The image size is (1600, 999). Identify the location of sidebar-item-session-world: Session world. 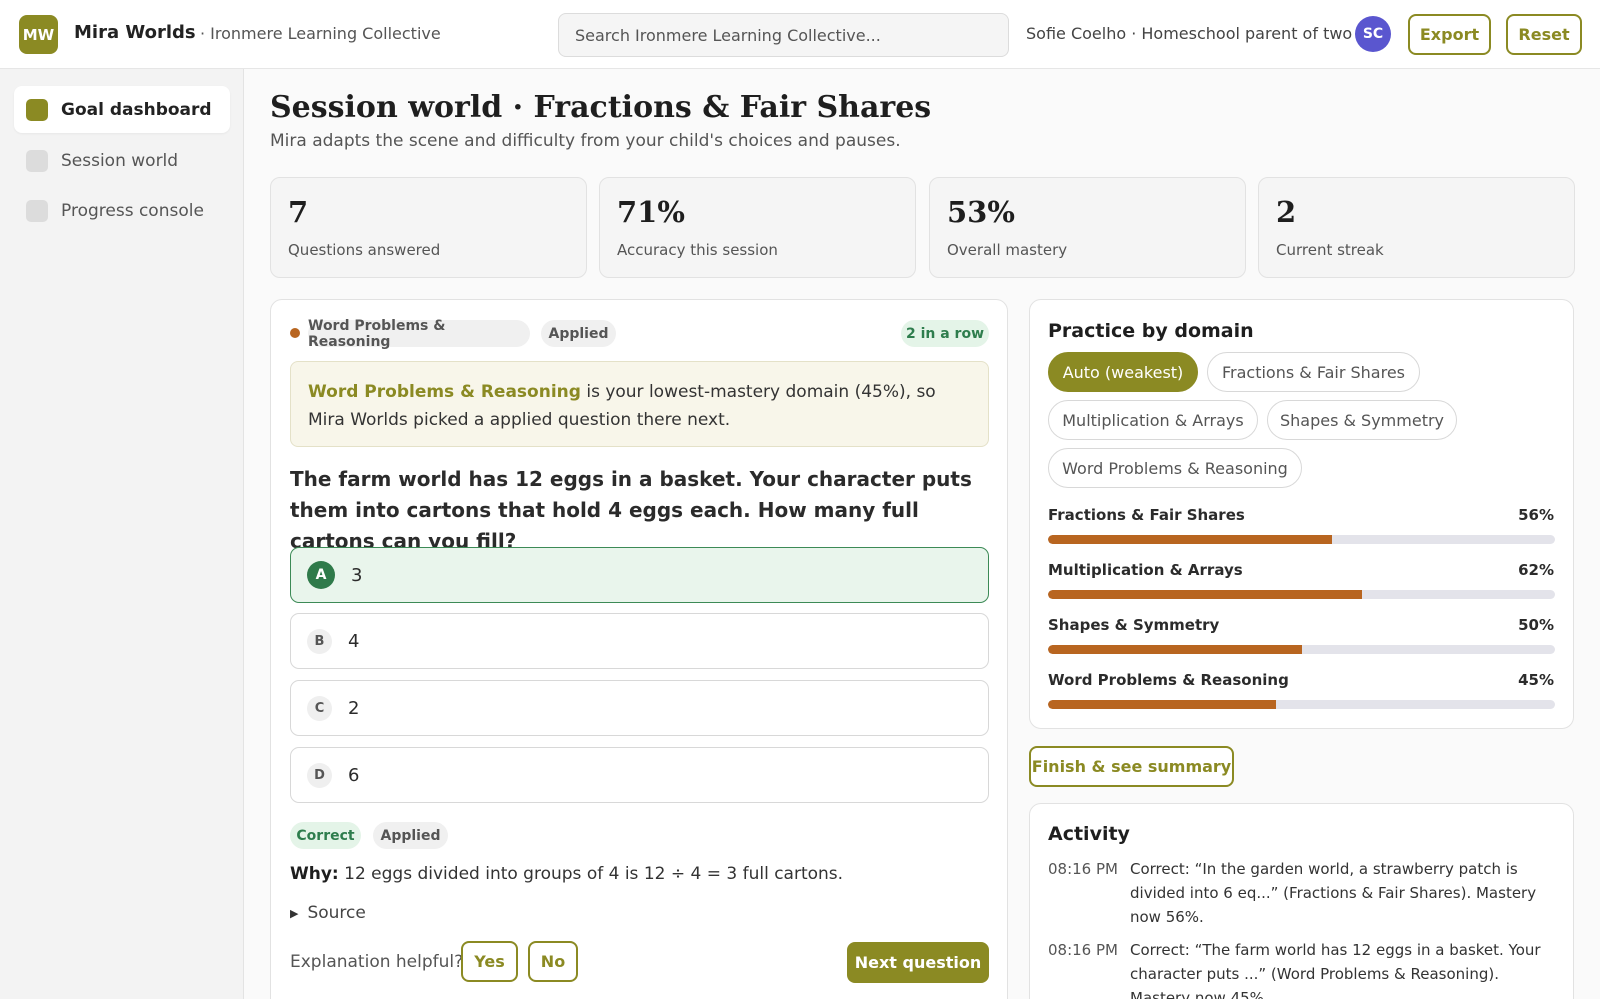
(122, 160).